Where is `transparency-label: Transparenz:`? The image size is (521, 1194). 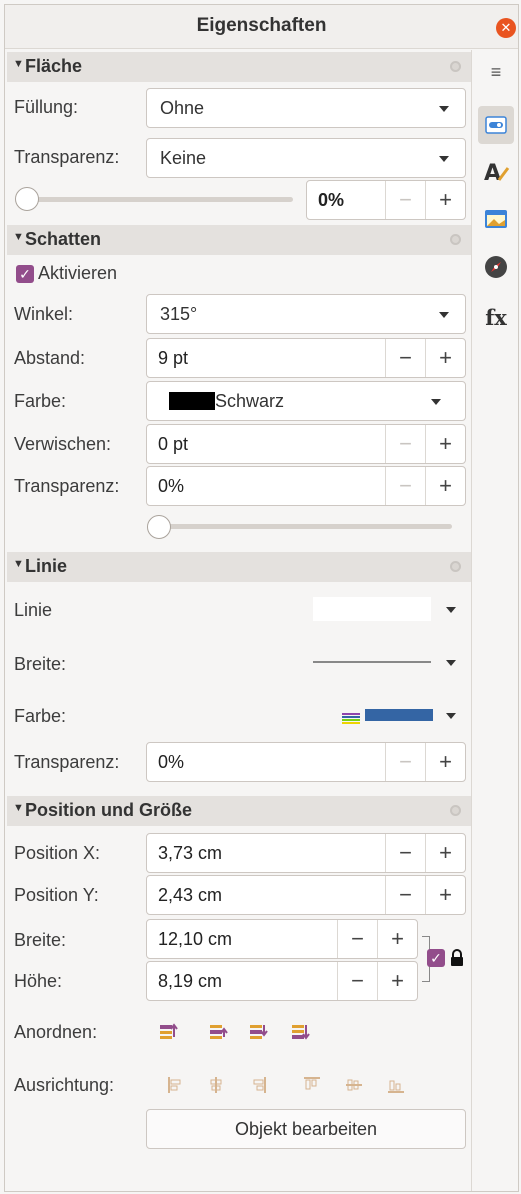 transparency-label: Transparenz: is located at coordinates (67, 157).